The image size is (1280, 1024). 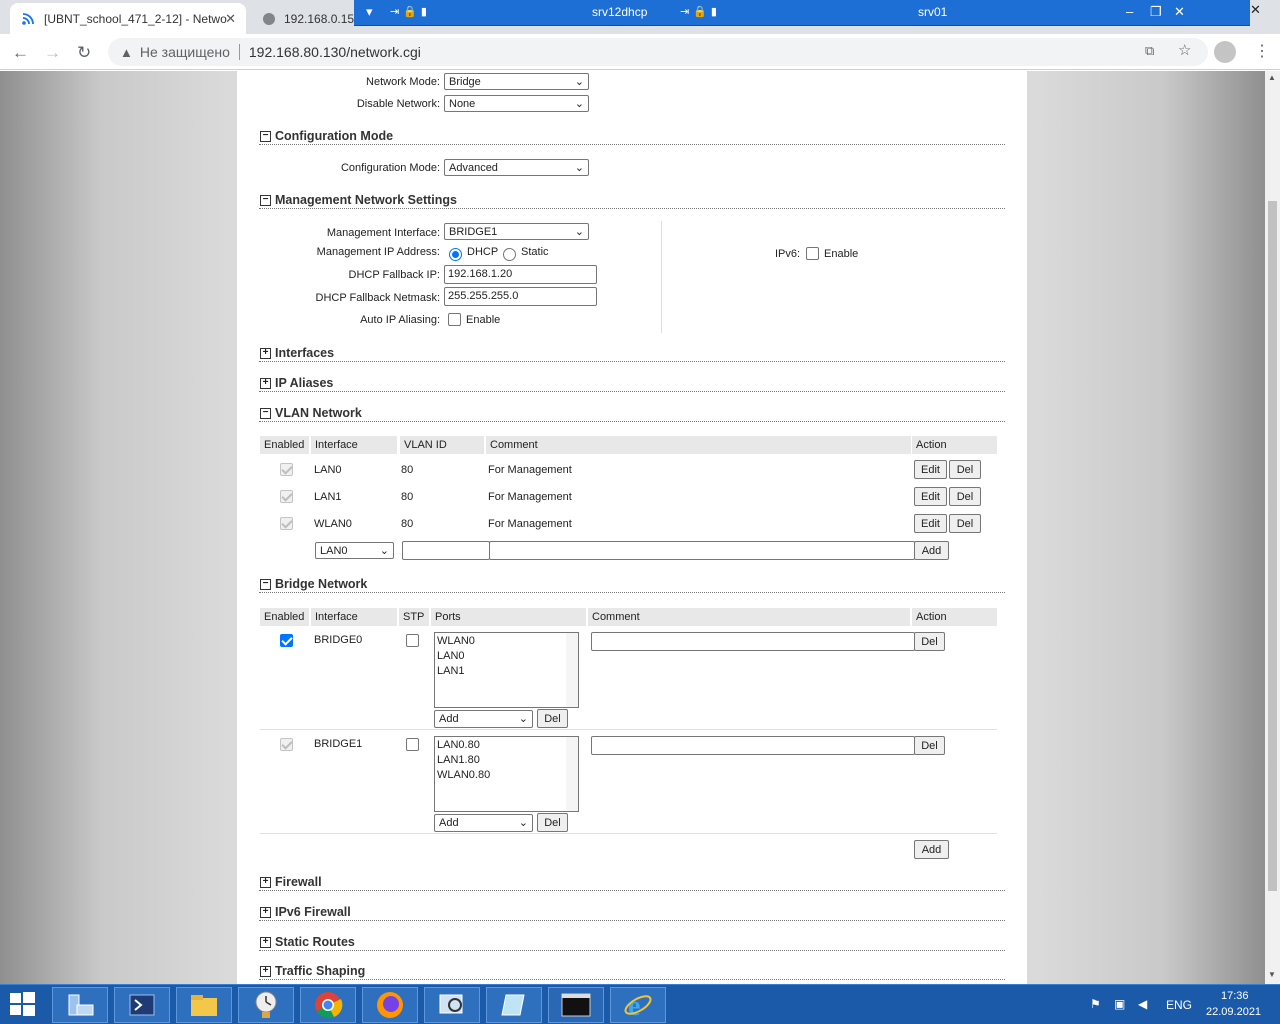 What do you see at coordinates (1156, 12) in the screenshot?
I see `restore-icon: ❐` at bounding box center [1156, 12].